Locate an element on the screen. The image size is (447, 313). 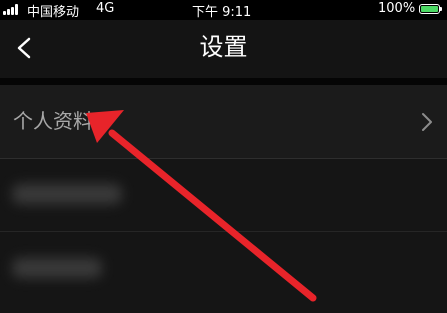
network-type: 4G is located at coordinates (105, 8).